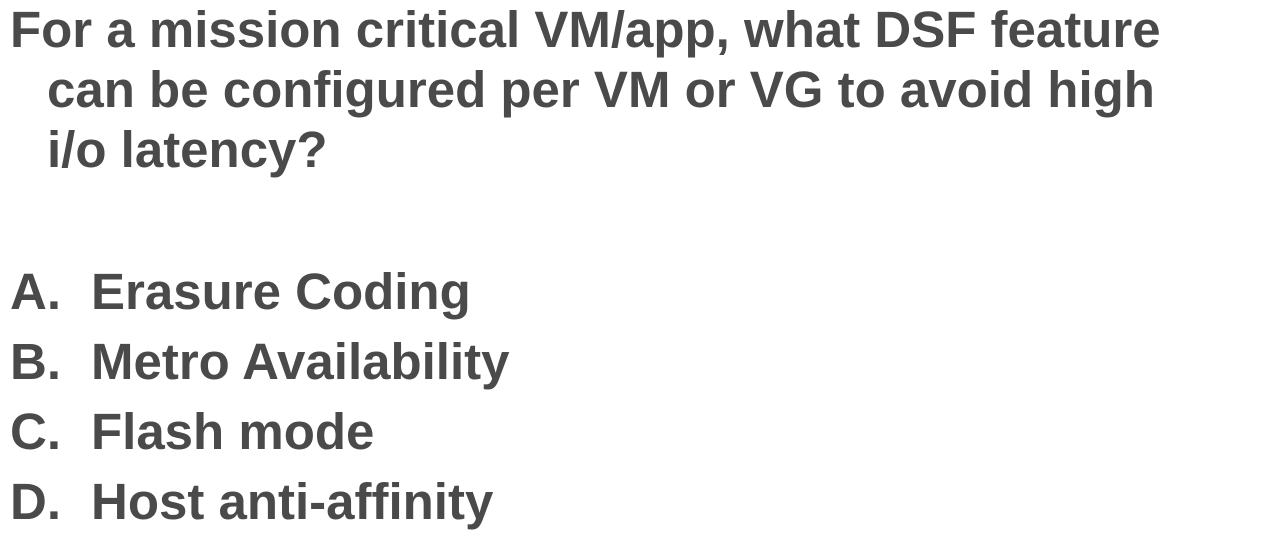 This screenshot has width=1278, height=537. I want to click on option-text: Flash mode, so click(233, 431).